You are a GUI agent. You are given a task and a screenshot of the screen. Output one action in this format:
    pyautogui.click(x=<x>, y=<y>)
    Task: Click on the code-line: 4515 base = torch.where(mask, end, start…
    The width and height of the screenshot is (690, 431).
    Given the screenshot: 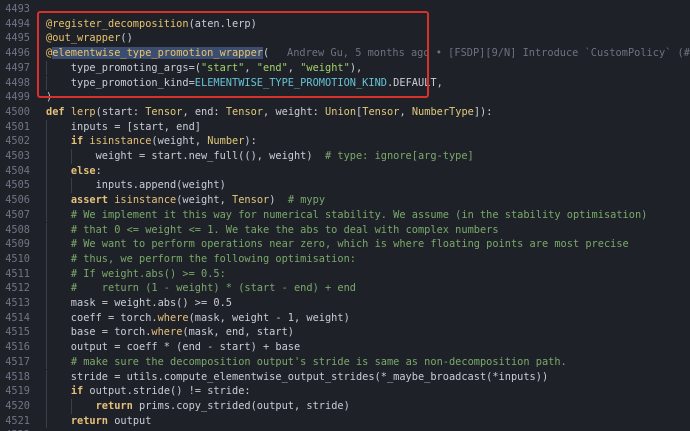 What is the action you would take?
    pyautogui.click(x=345, y=333)
    